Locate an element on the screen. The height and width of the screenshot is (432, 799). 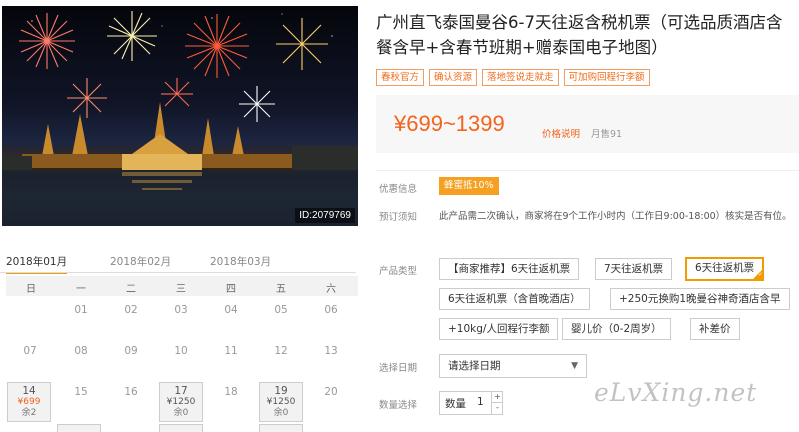
calendar-day: 10 is located at coordinates (181, 351).